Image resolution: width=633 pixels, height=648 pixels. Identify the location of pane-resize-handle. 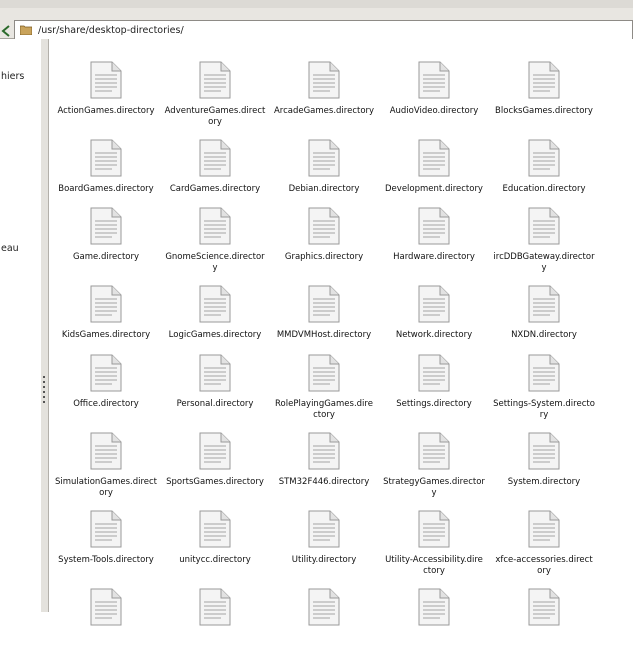
(45, 325).